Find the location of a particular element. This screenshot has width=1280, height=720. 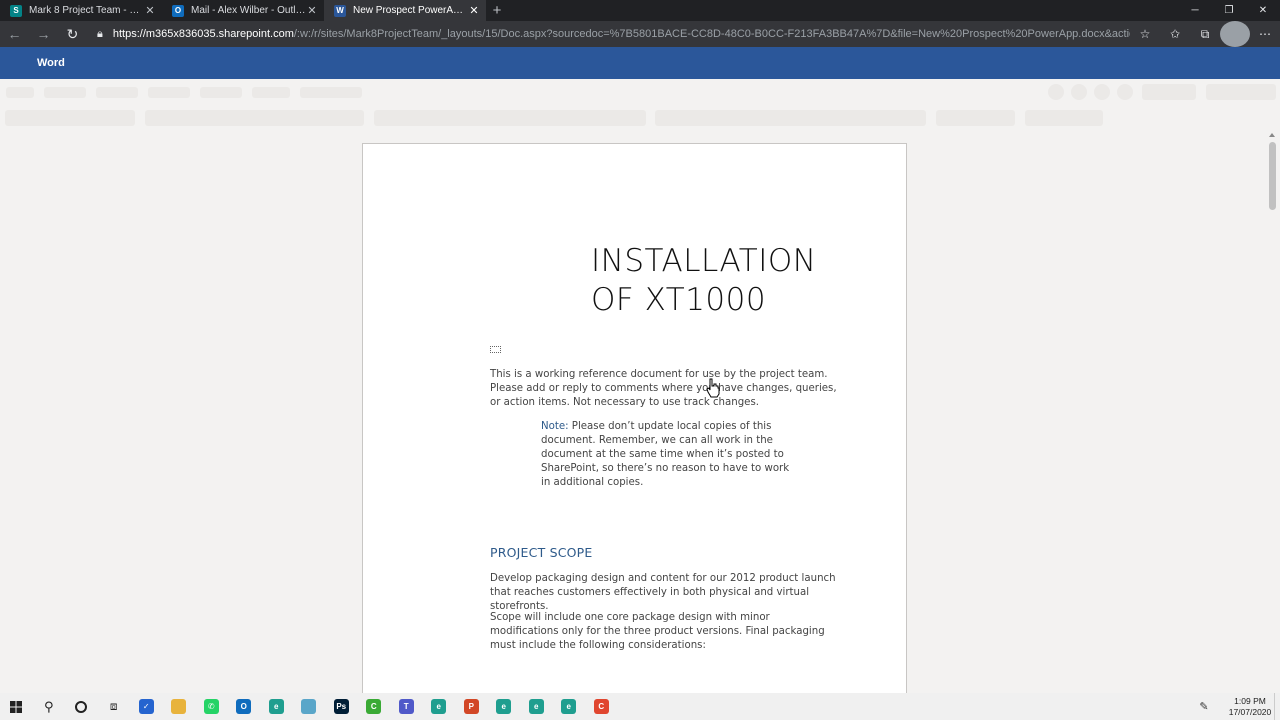

minimize-icon: ─ is located at coordinates (1195, 10).